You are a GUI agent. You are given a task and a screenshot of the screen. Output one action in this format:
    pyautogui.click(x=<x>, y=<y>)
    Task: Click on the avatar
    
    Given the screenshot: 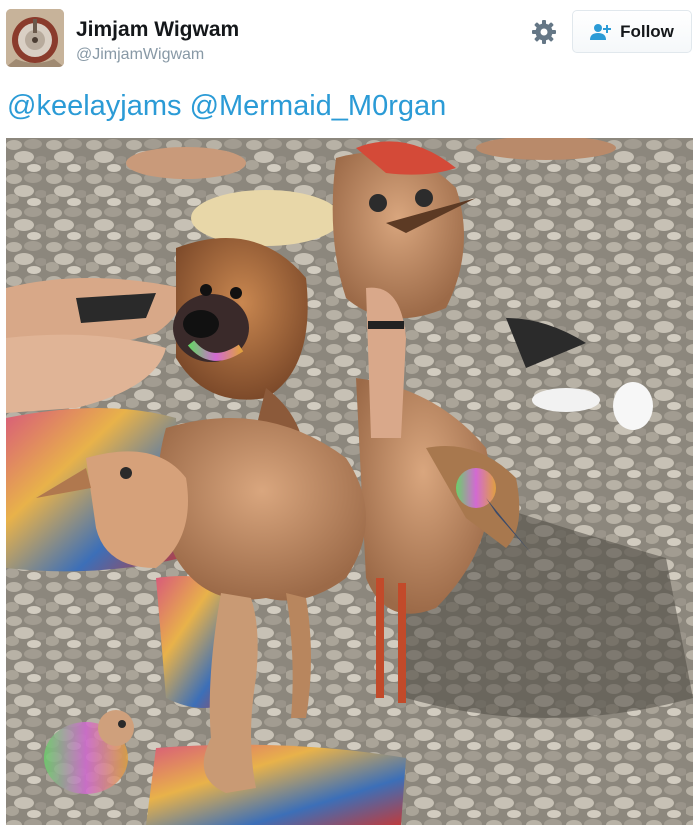 What is the action you would take?
    pyautogui.click(x=35, y=38)
    